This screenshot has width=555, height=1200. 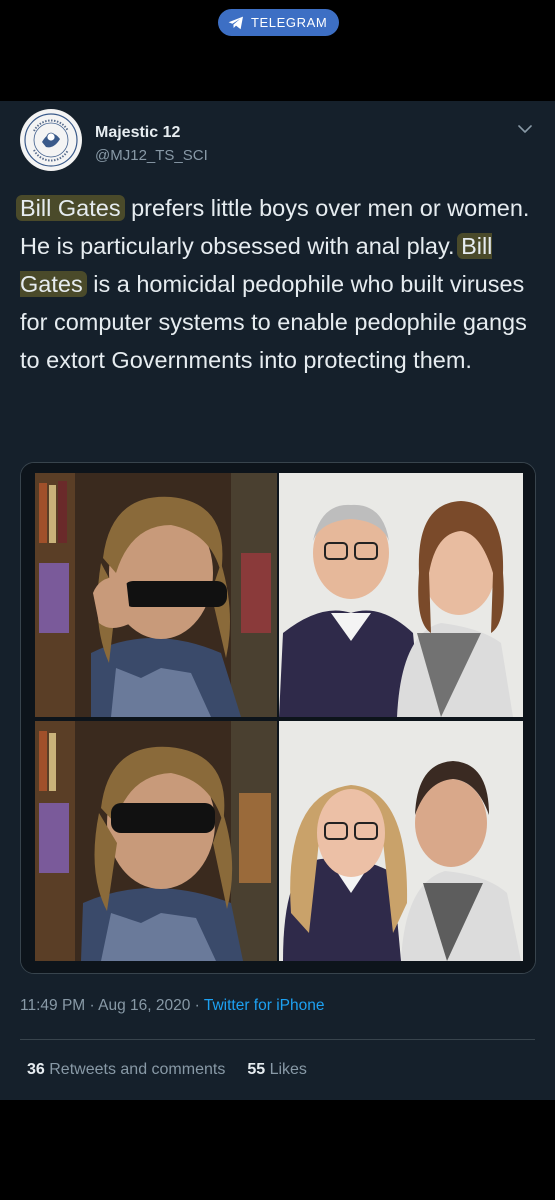 What do you see at coordinates (401, 595) in the screenshot?
I see `photo-panel-top-right` at bounding box center [401, 595].